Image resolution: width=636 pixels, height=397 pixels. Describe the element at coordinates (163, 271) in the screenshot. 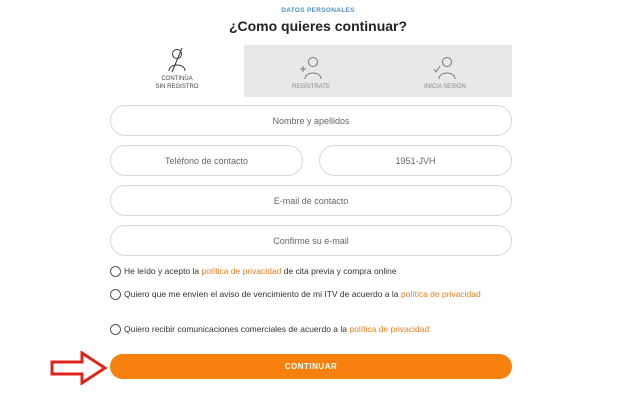

I see `privacy-text-before: He leído y acepto la` at that location.